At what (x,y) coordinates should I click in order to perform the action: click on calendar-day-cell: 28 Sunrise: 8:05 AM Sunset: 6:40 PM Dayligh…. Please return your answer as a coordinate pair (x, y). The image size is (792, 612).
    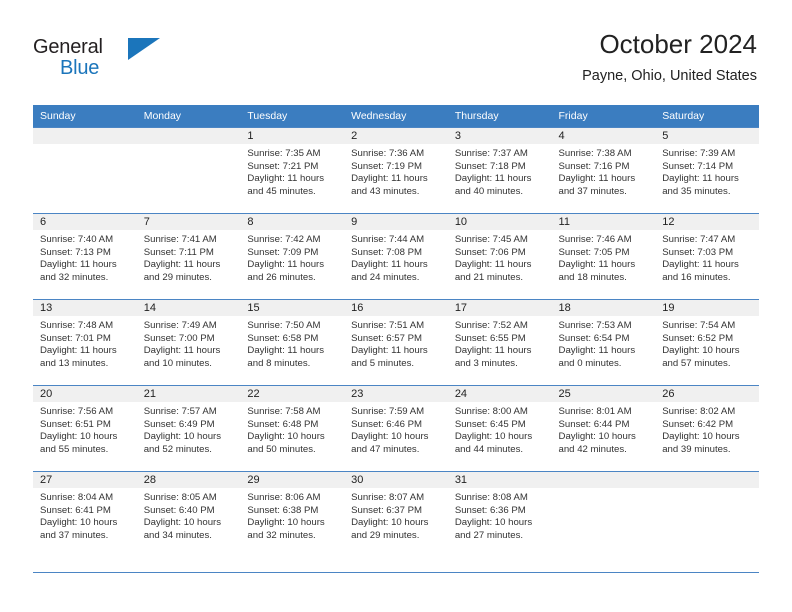
    Looking at the image, I should click on (188, 514).